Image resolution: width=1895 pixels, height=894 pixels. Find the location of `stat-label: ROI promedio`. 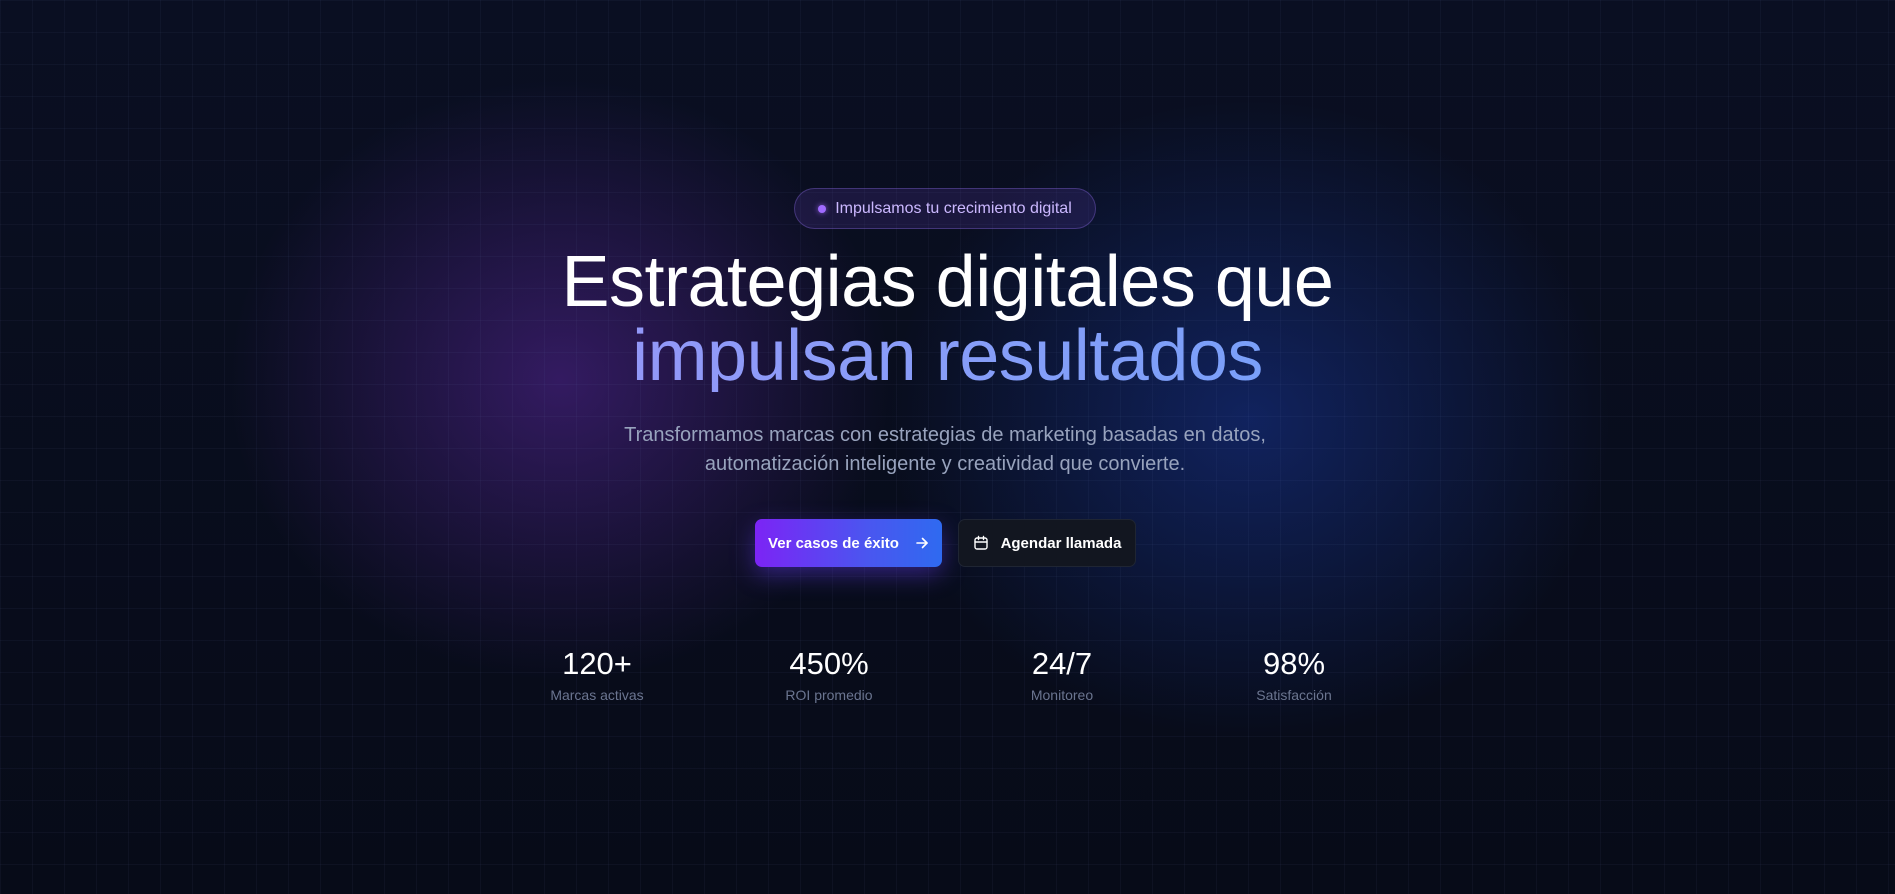

stat-label: ROI promedio is located at coordinates (829, 695).